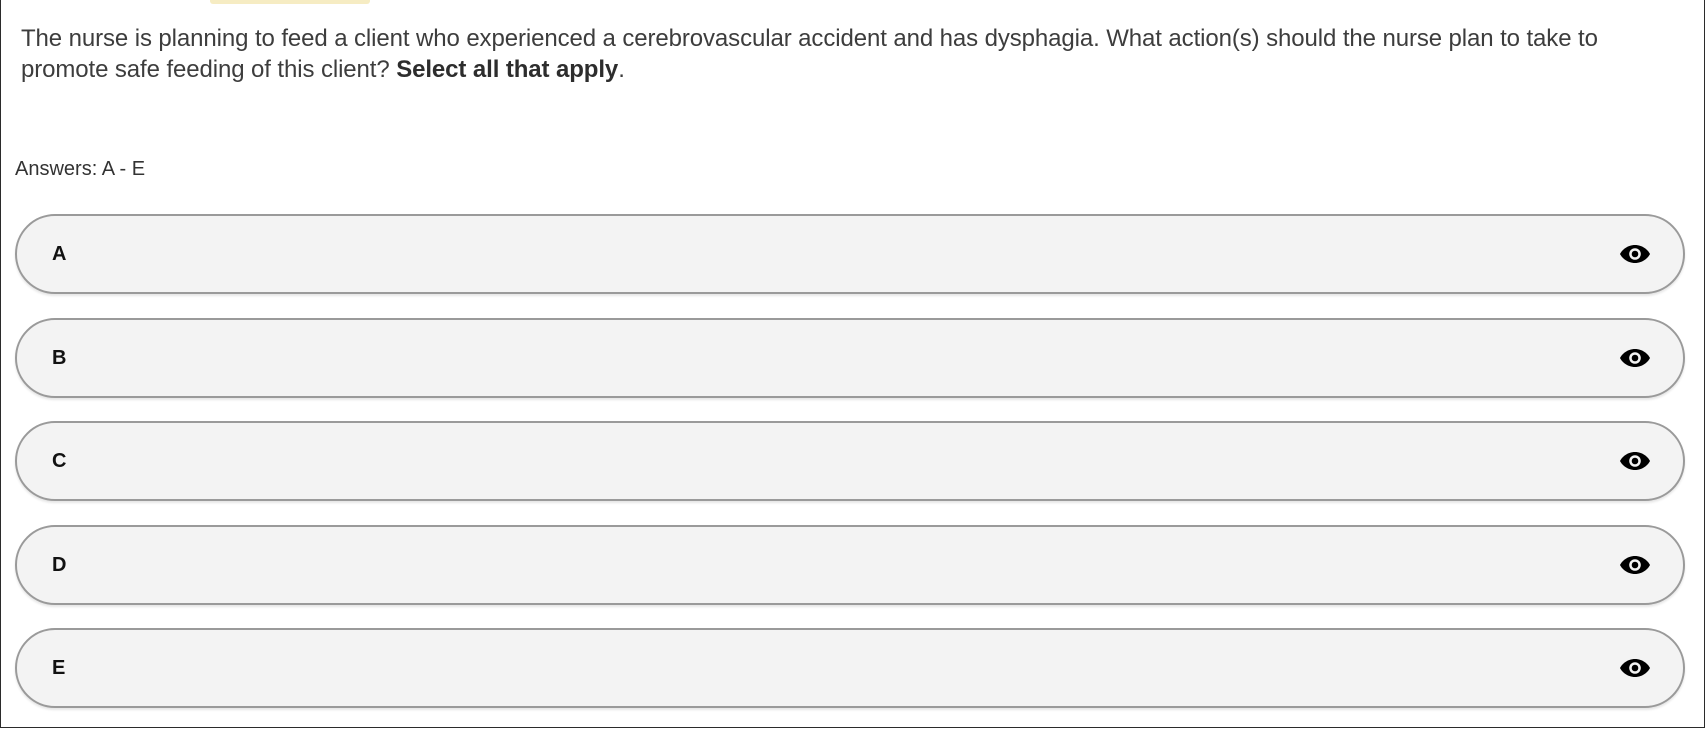  Describe the element at coordinates (80, 169) in the screenshot. I see `answers-label: Answers: A - E` at that location.